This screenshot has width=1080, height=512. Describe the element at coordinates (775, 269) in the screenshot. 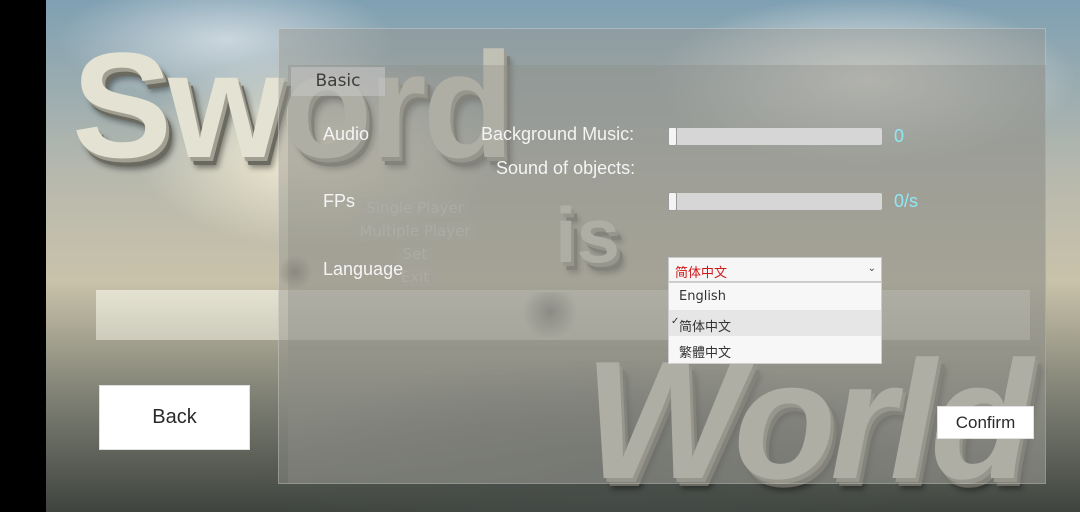

I see `language-dropdown: 简体中文 ⌄` at that location.